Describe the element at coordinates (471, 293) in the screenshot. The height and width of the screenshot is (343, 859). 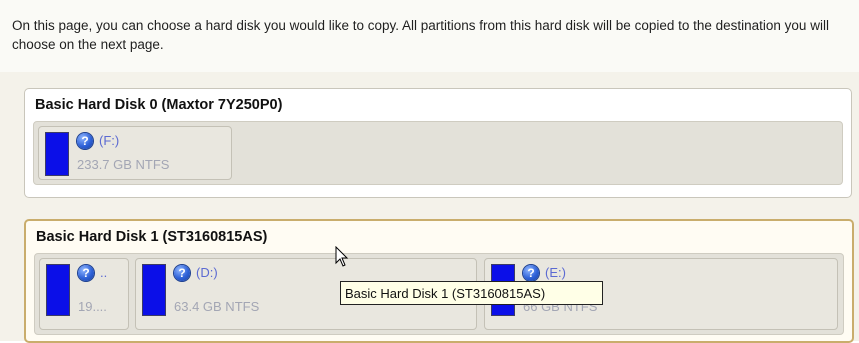
I see `disk-tooltip: Basic Hard Disk 1 (ST3160815AS)` at that location.